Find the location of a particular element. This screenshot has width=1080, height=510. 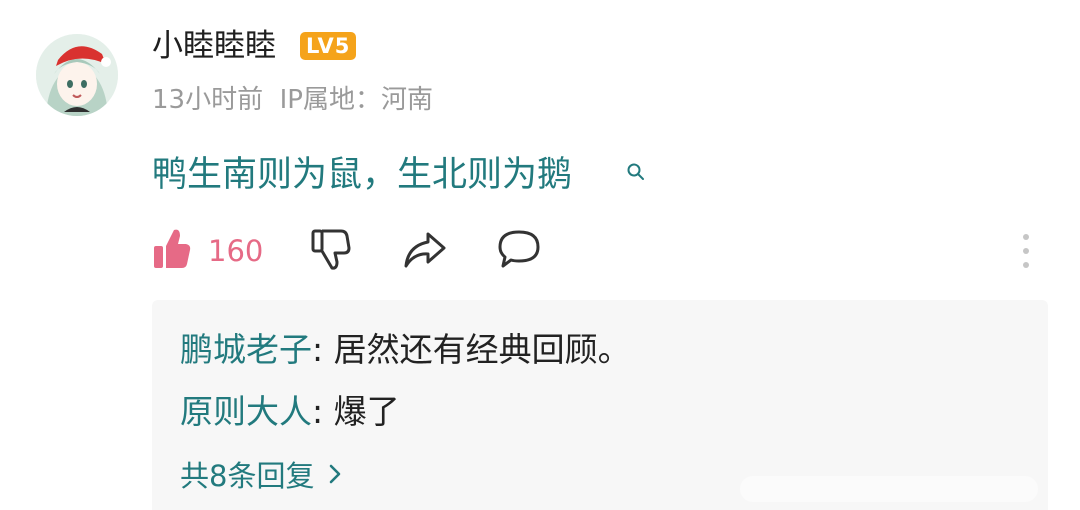

share-button is located at coordinates (425, 251).